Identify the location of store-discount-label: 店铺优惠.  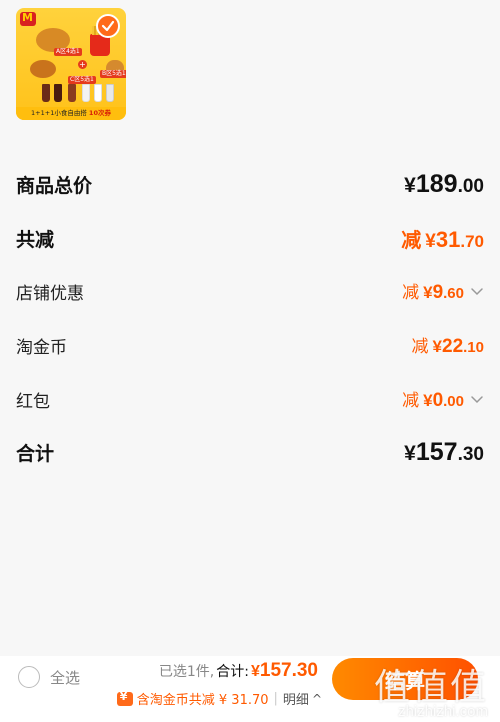
(50, 293).